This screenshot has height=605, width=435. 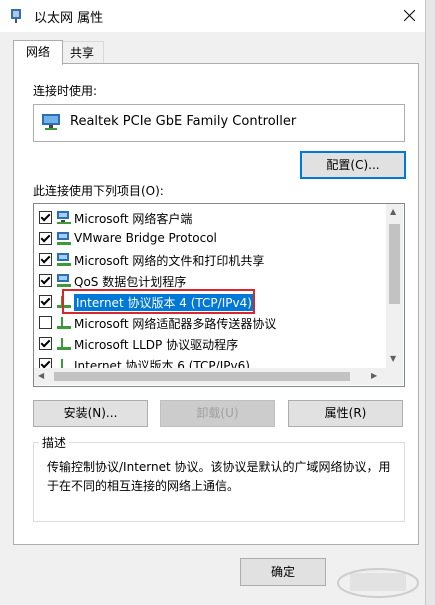 What do you see at coordinates (430, 302) in the screenshot?
I see `background-window-edge` at bounding box center [430, 302].